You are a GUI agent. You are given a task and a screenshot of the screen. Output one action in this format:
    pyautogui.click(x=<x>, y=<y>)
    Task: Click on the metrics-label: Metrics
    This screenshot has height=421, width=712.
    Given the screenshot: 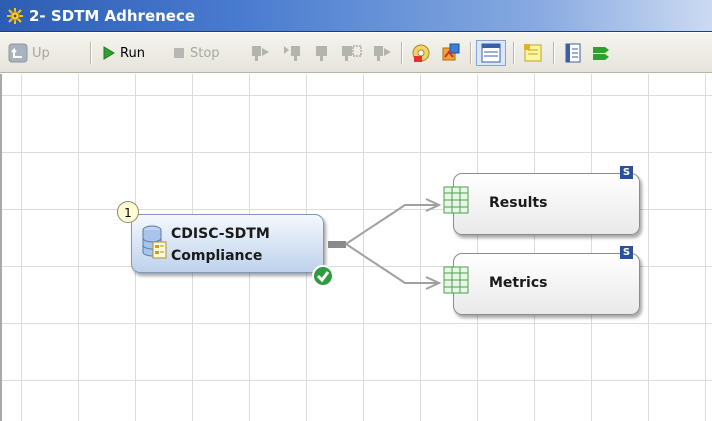 What is the action you would take?
    pyautogui.click(x=518, y=283)
    